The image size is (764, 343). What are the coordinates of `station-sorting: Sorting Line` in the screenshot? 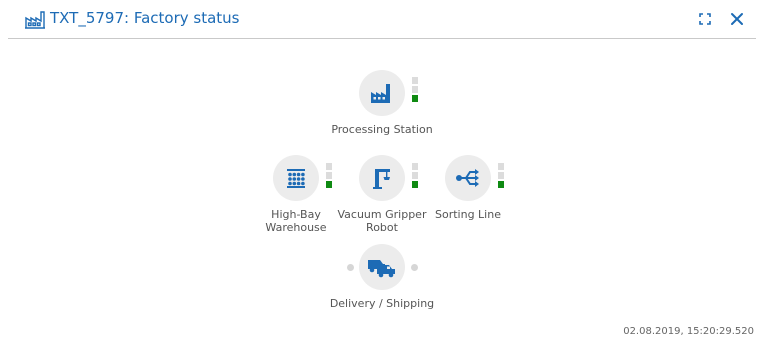 It's located at (468, 188).